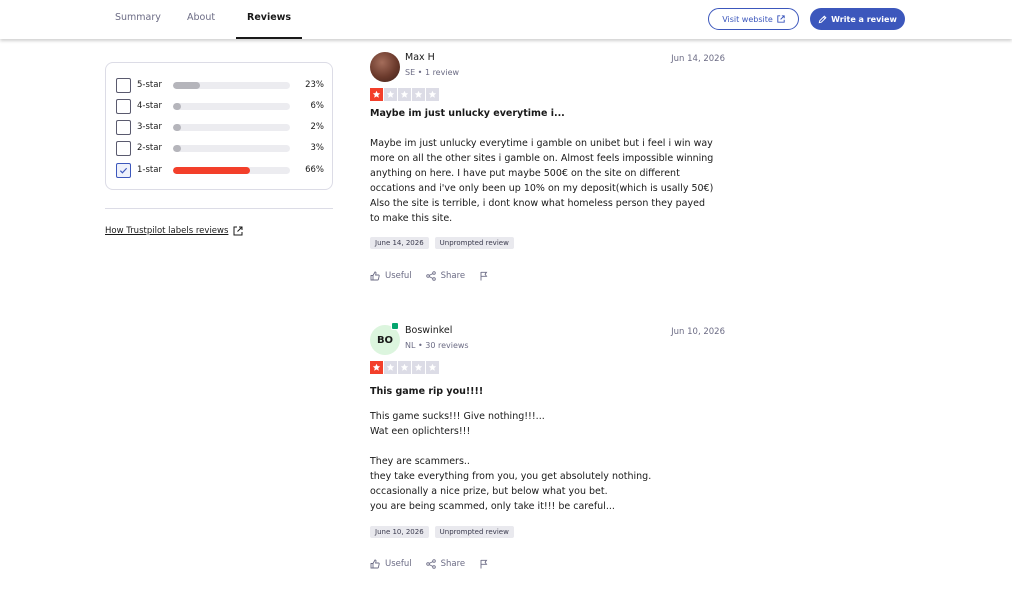 Image resolution: width=1012 pixels, height=593 pixels. Describe the element at coordinates (317, 148) in the screenshot. I see `filter-percent: 3%` at that location.